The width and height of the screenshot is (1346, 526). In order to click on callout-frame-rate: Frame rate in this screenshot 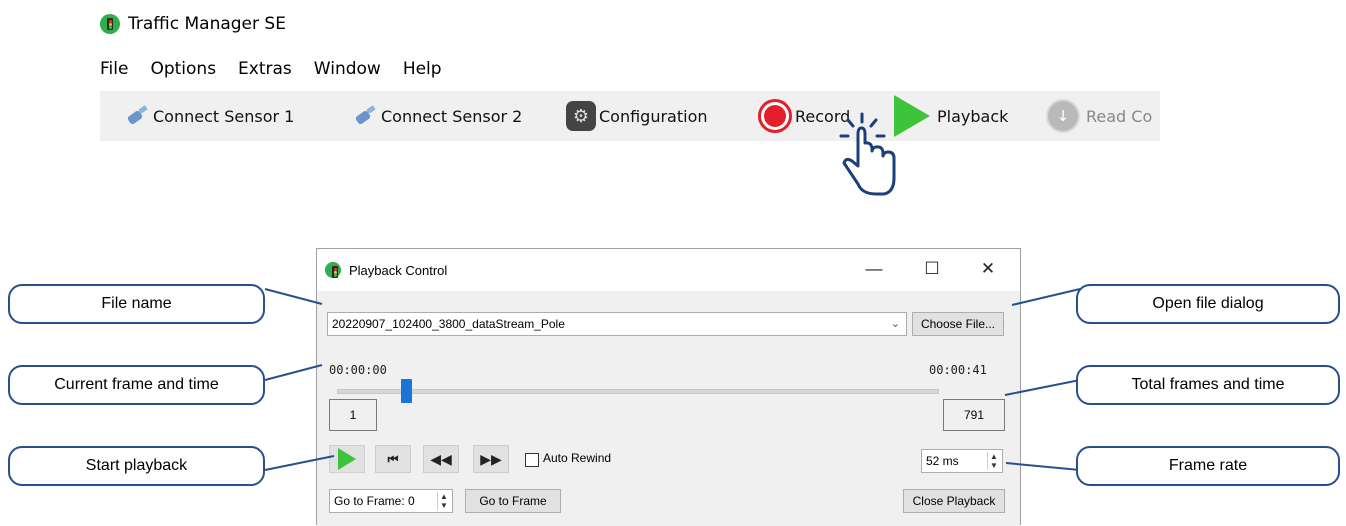, I will do `click(1208, 466)`.